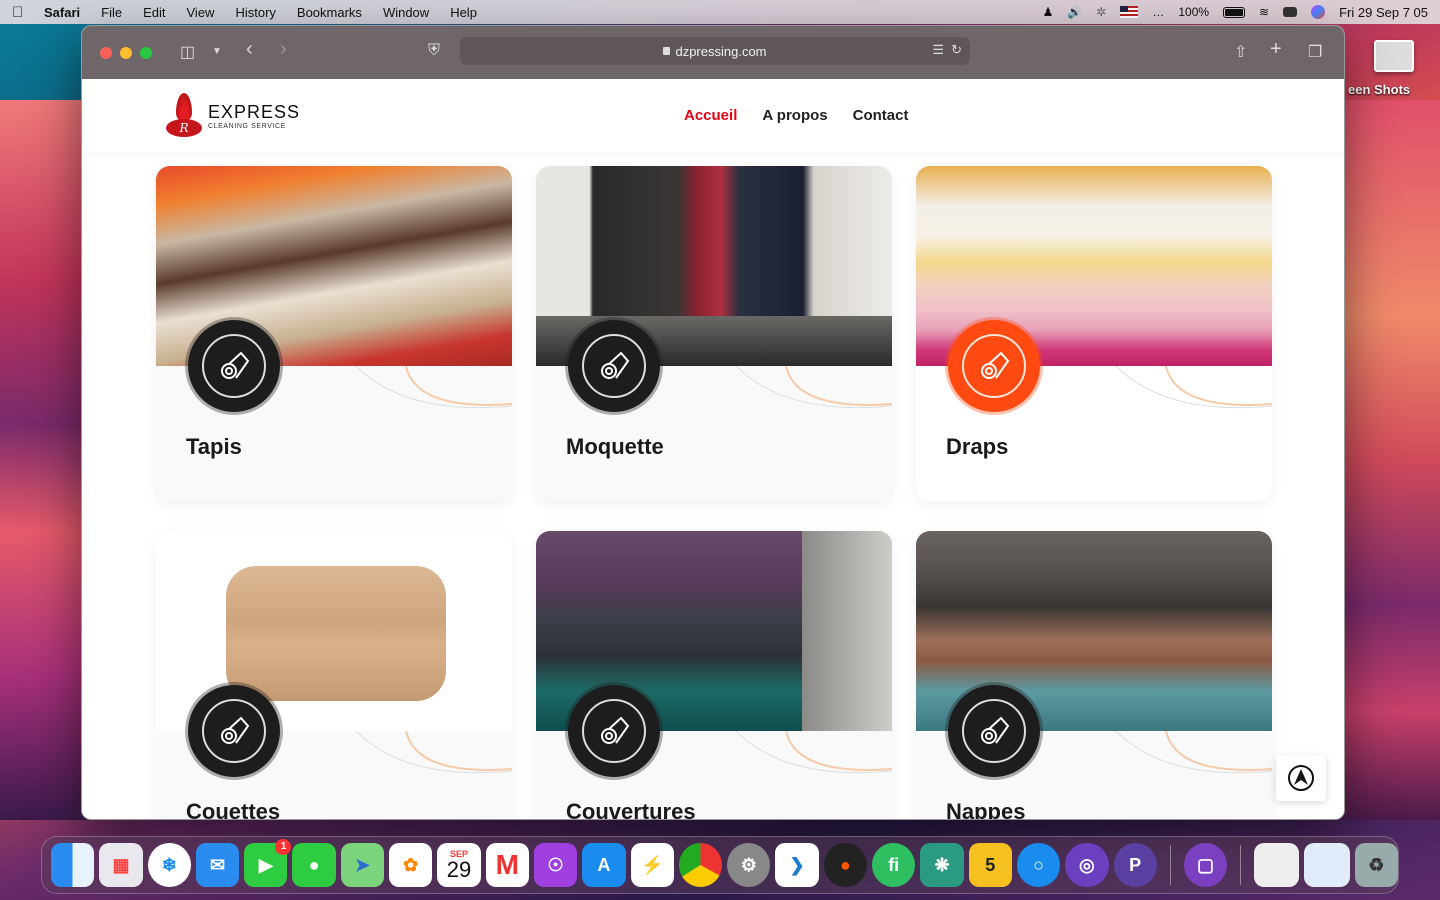 The width and height of the screenshot is (1440, 900). What do you see at coordinates (1094, 333) in the screenshot?
I see `service-card-draps: Draps` at bounding box center [1094, 333].